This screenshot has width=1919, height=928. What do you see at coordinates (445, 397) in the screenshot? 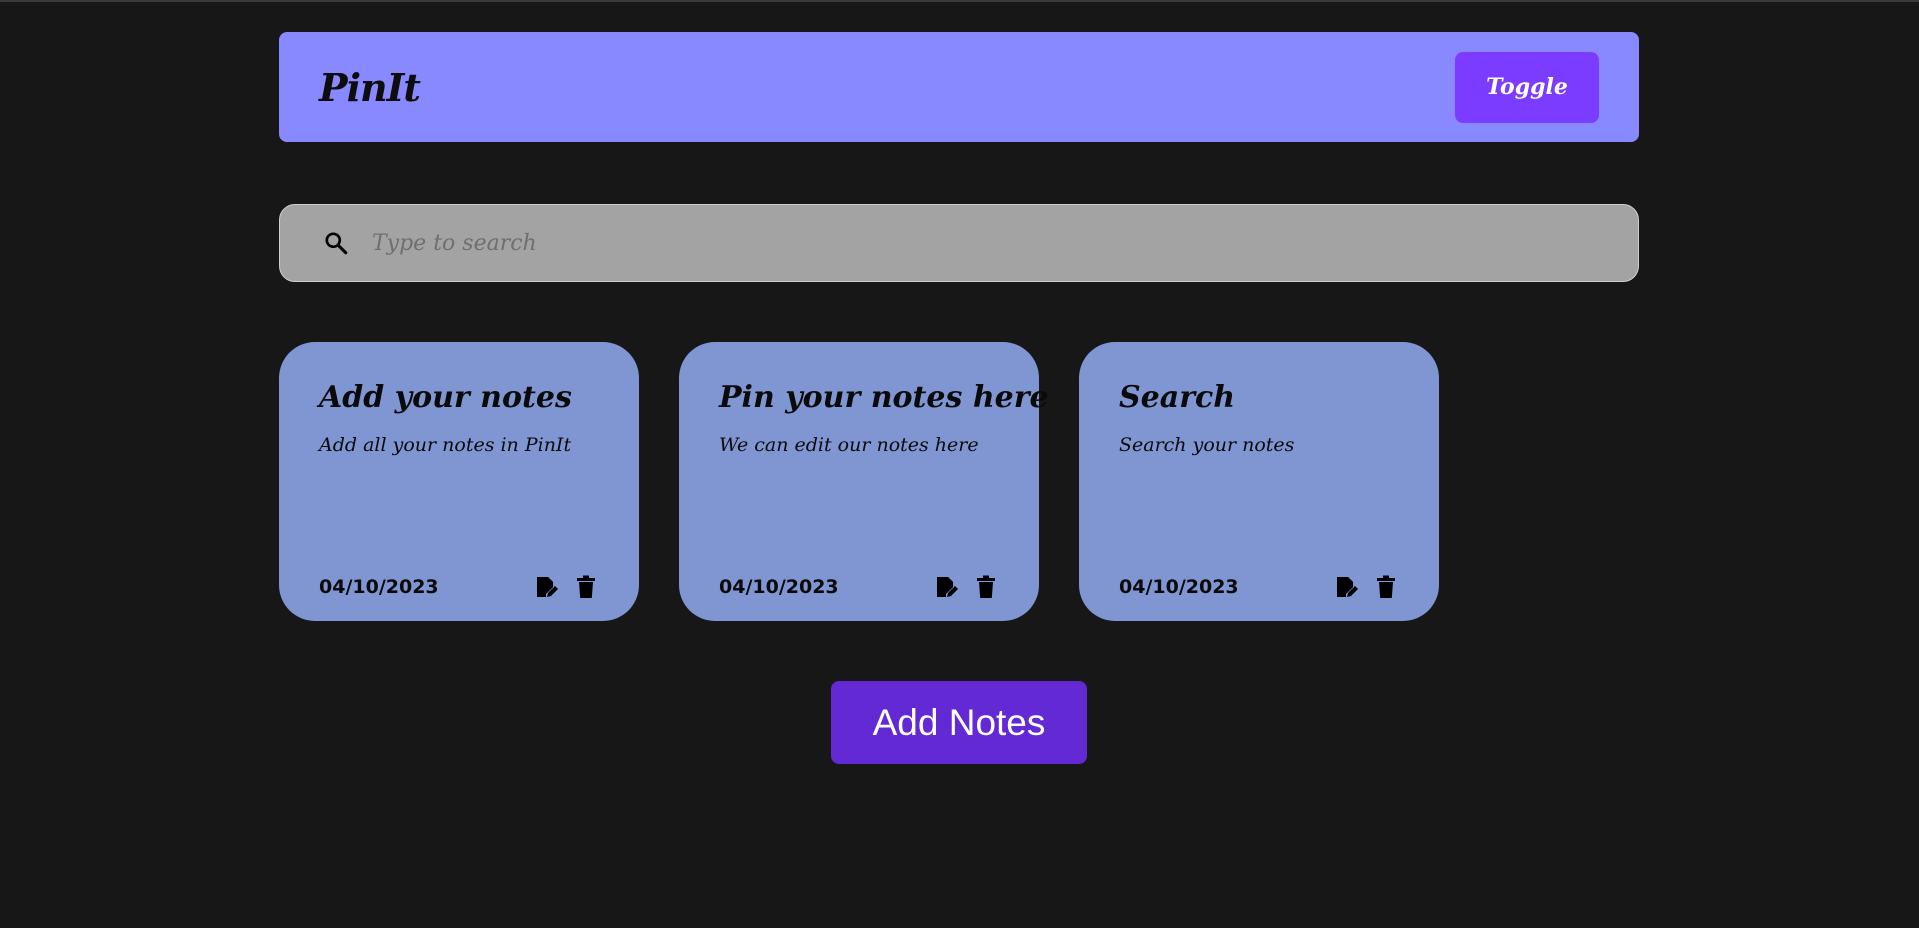
I see `note-title: Add your notes` at bounding box center [445, 397].